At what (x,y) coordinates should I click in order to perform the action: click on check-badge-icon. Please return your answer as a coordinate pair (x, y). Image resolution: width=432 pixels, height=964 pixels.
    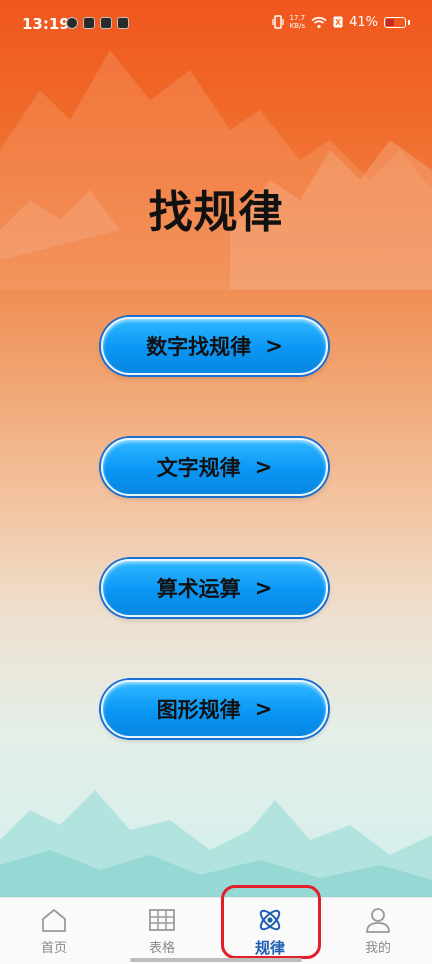
    Looking at the image, I should click on (72, 23).